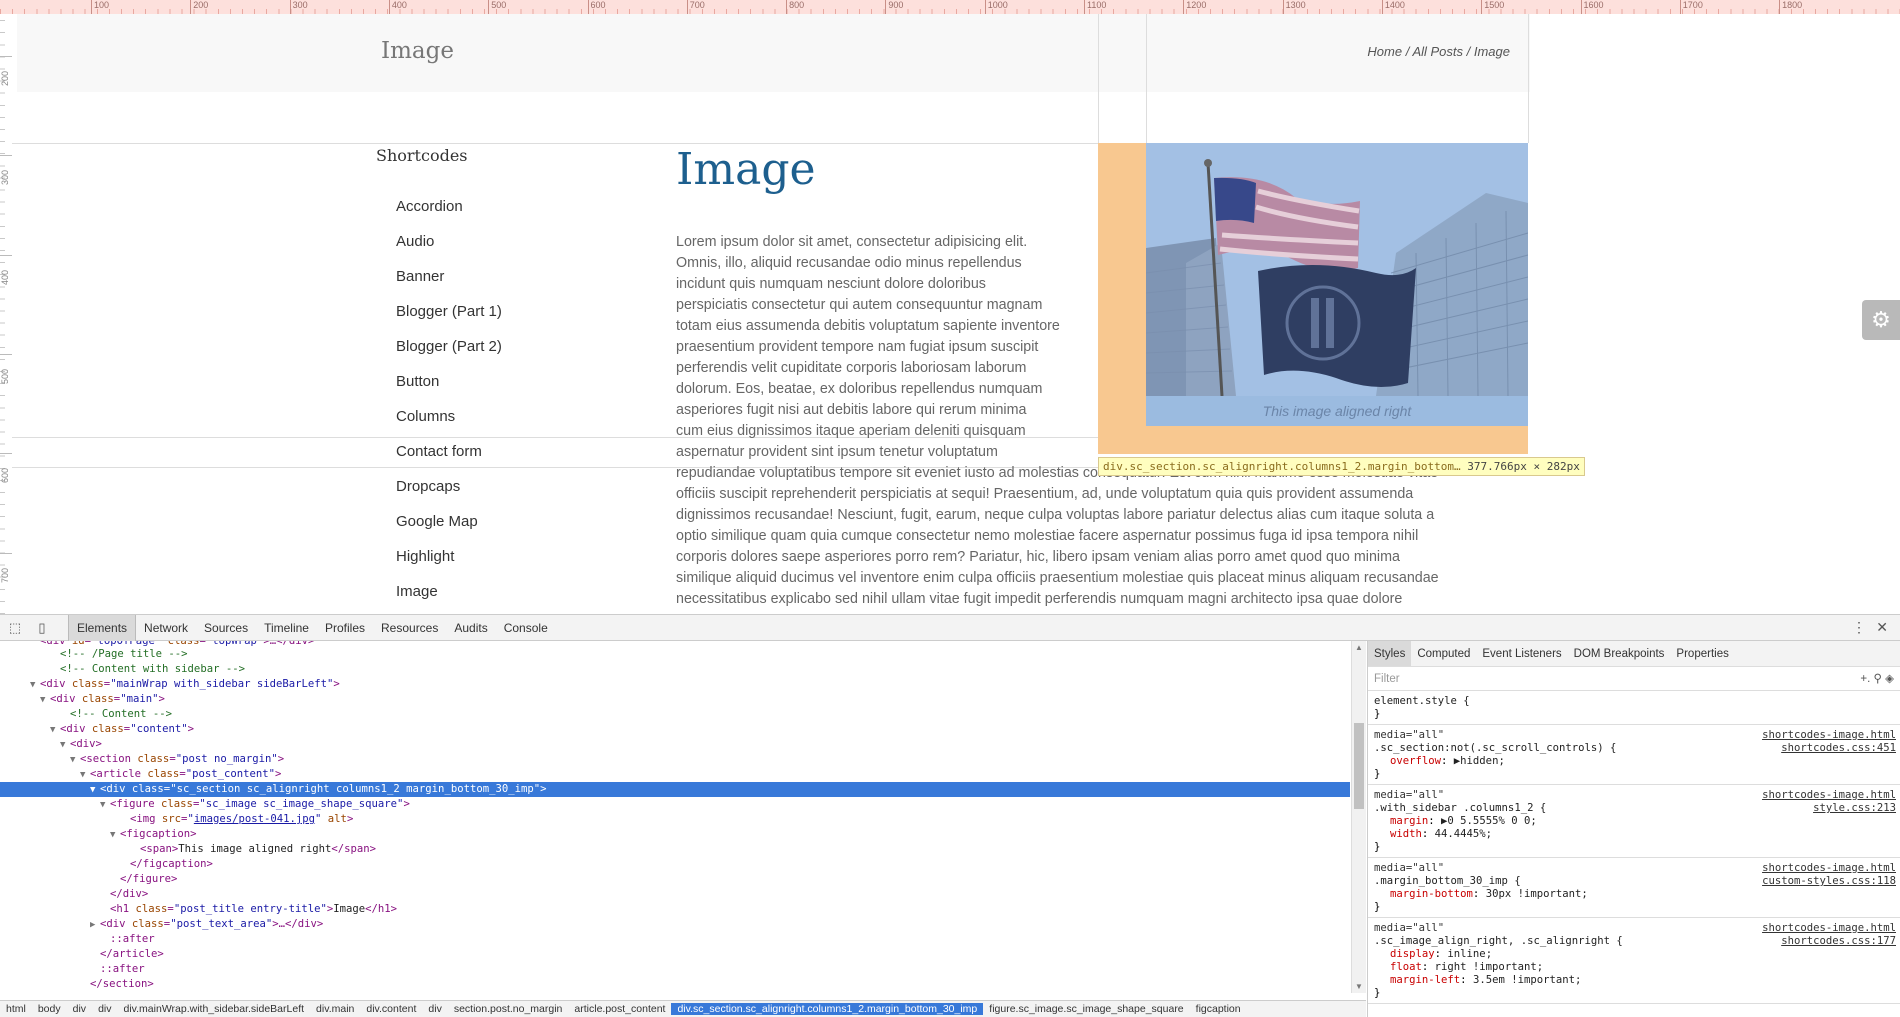 The image size is (1900, 1017). I want to click on scroll-up-icon: ▲, so click(1359, 647).